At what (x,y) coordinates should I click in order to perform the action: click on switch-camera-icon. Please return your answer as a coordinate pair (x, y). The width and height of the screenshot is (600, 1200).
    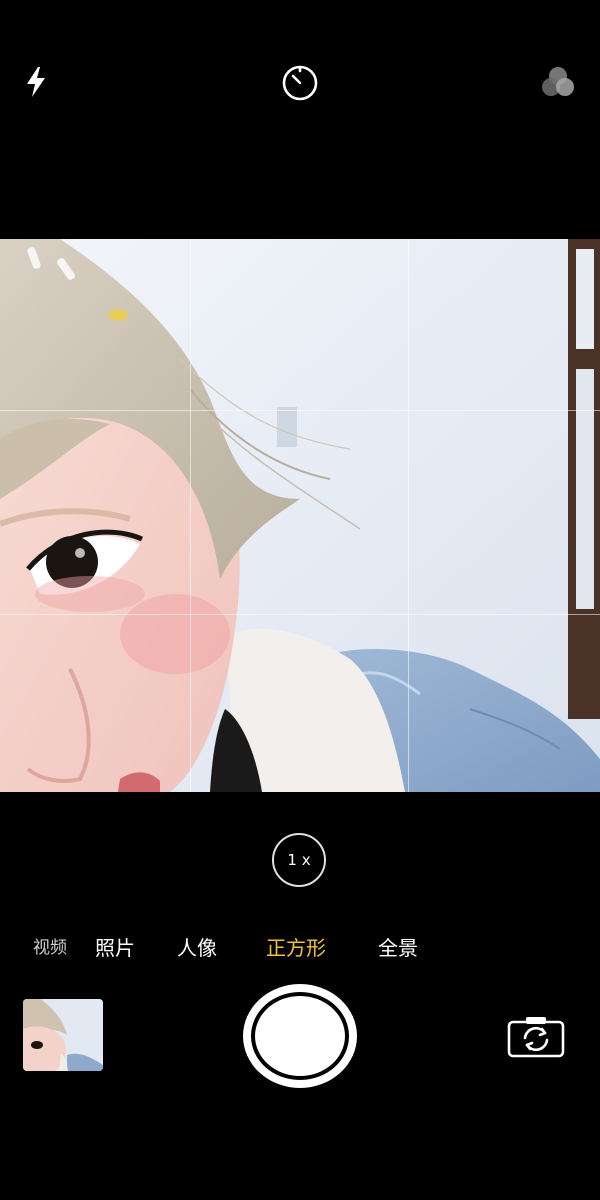
    Looking at the image, I should click on (536, 1037).